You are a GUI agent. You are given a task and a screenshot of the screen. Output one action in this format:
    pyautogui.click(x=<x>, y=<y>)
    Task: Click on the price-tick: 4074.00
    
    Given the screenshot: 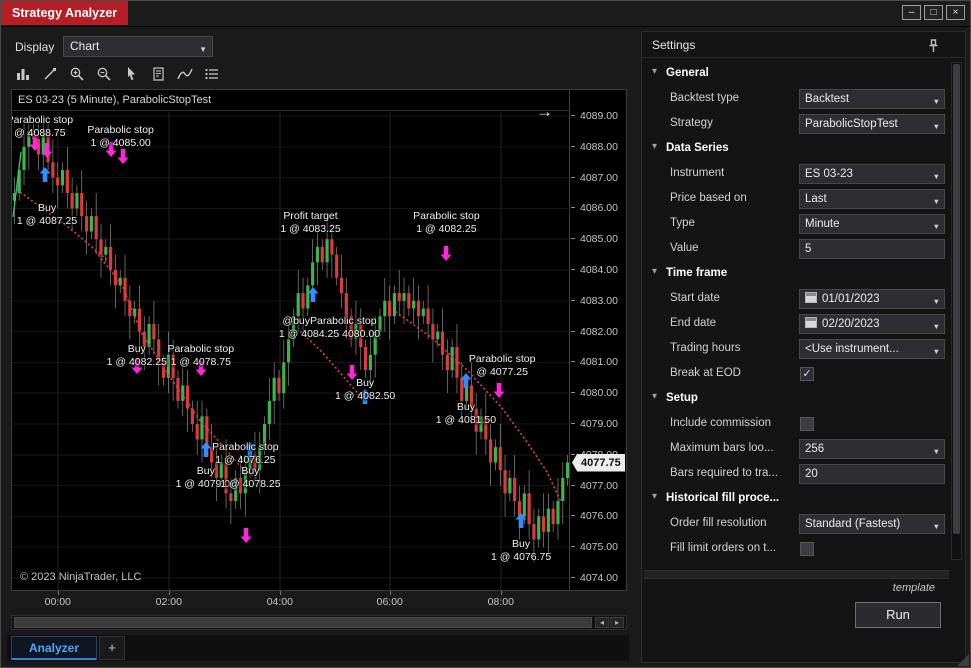 What is the action you would take?
    pyautogui.click(x=598, y=578)
    